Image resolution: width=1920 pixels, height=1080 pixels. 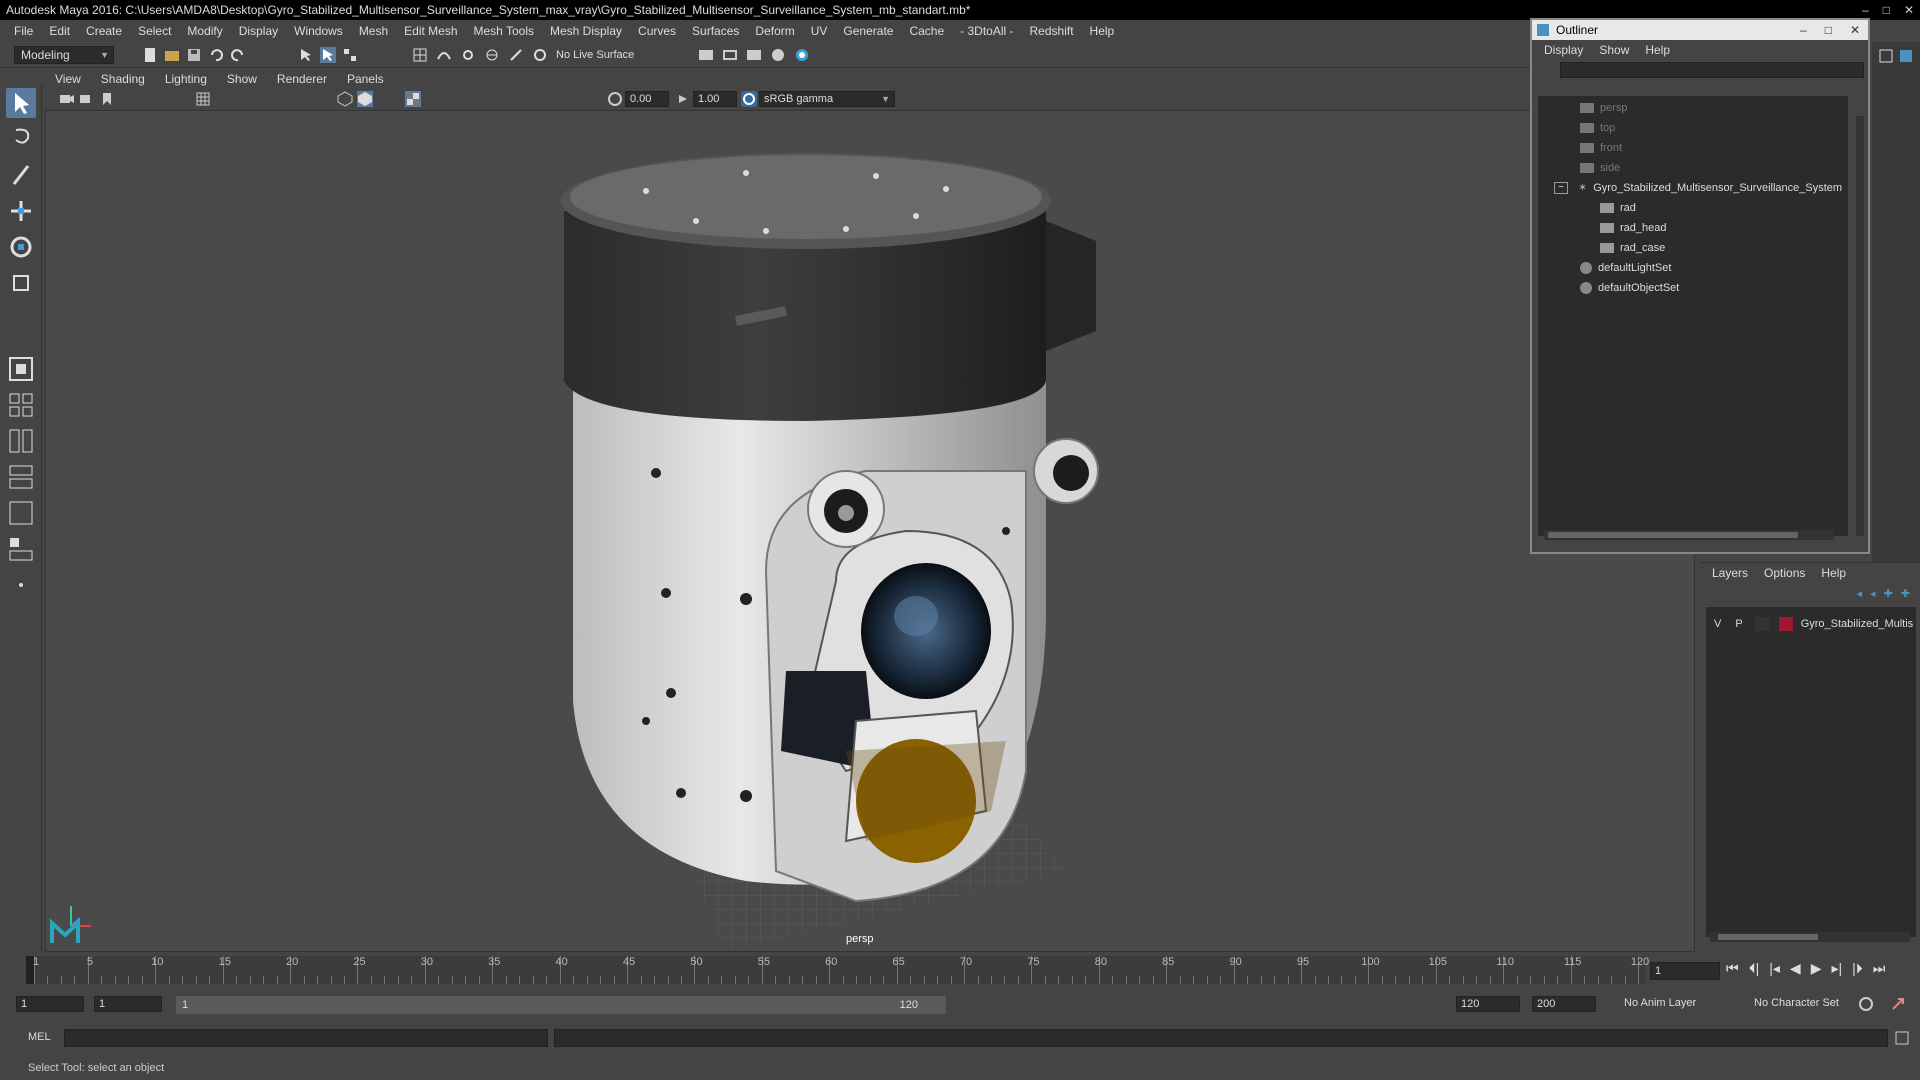 I want to click on tree-item-rad-case: rad_case, so click(x=1632, y=248).